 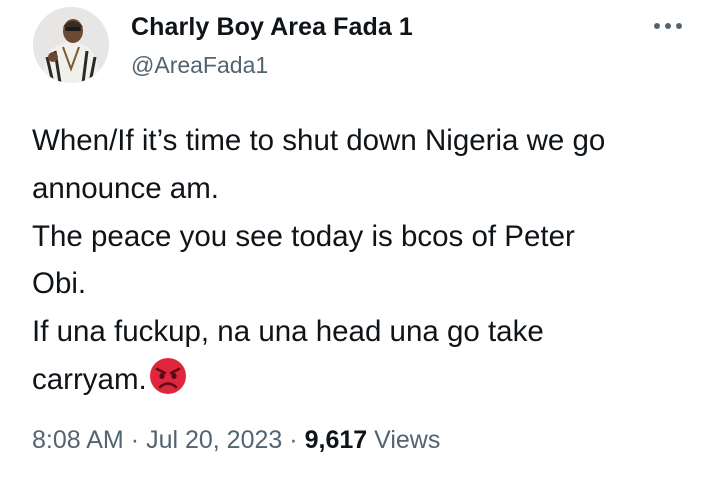 I want to click on avatar-photo-icon, so click(x=71, y=45).